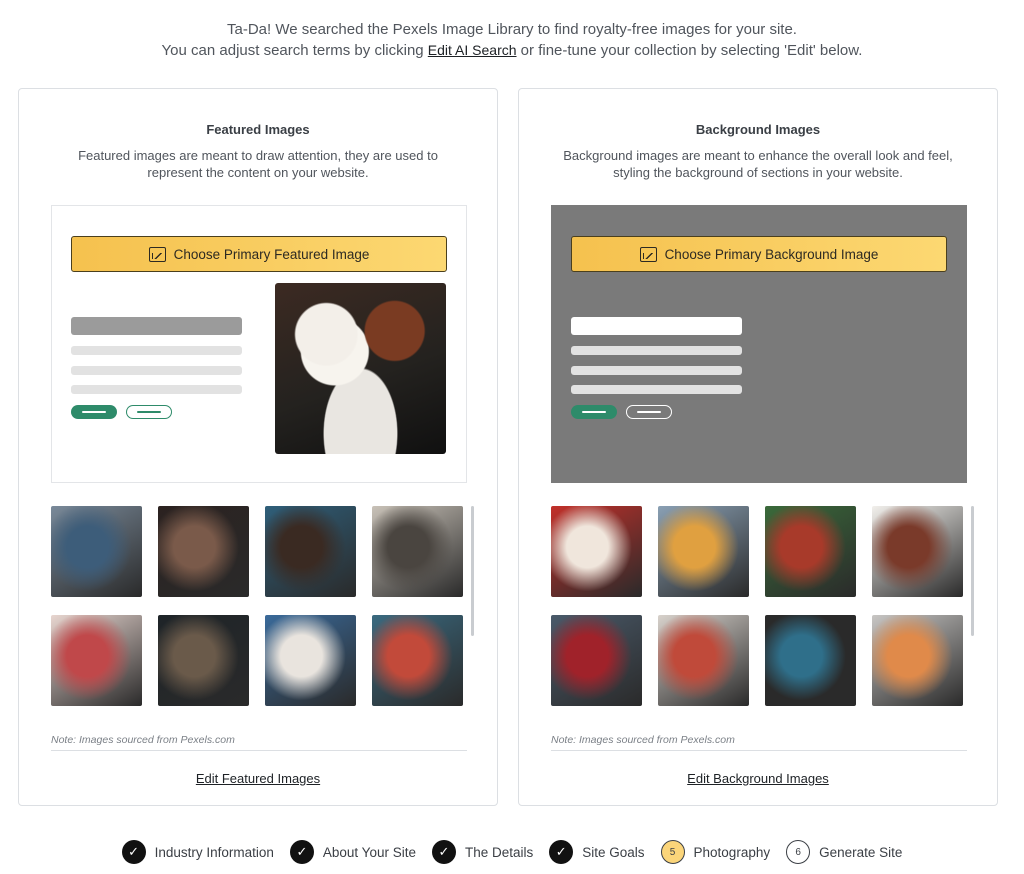  I want to click on choose-featured-label: Choose Primary Featured Image, so click(271, 254).